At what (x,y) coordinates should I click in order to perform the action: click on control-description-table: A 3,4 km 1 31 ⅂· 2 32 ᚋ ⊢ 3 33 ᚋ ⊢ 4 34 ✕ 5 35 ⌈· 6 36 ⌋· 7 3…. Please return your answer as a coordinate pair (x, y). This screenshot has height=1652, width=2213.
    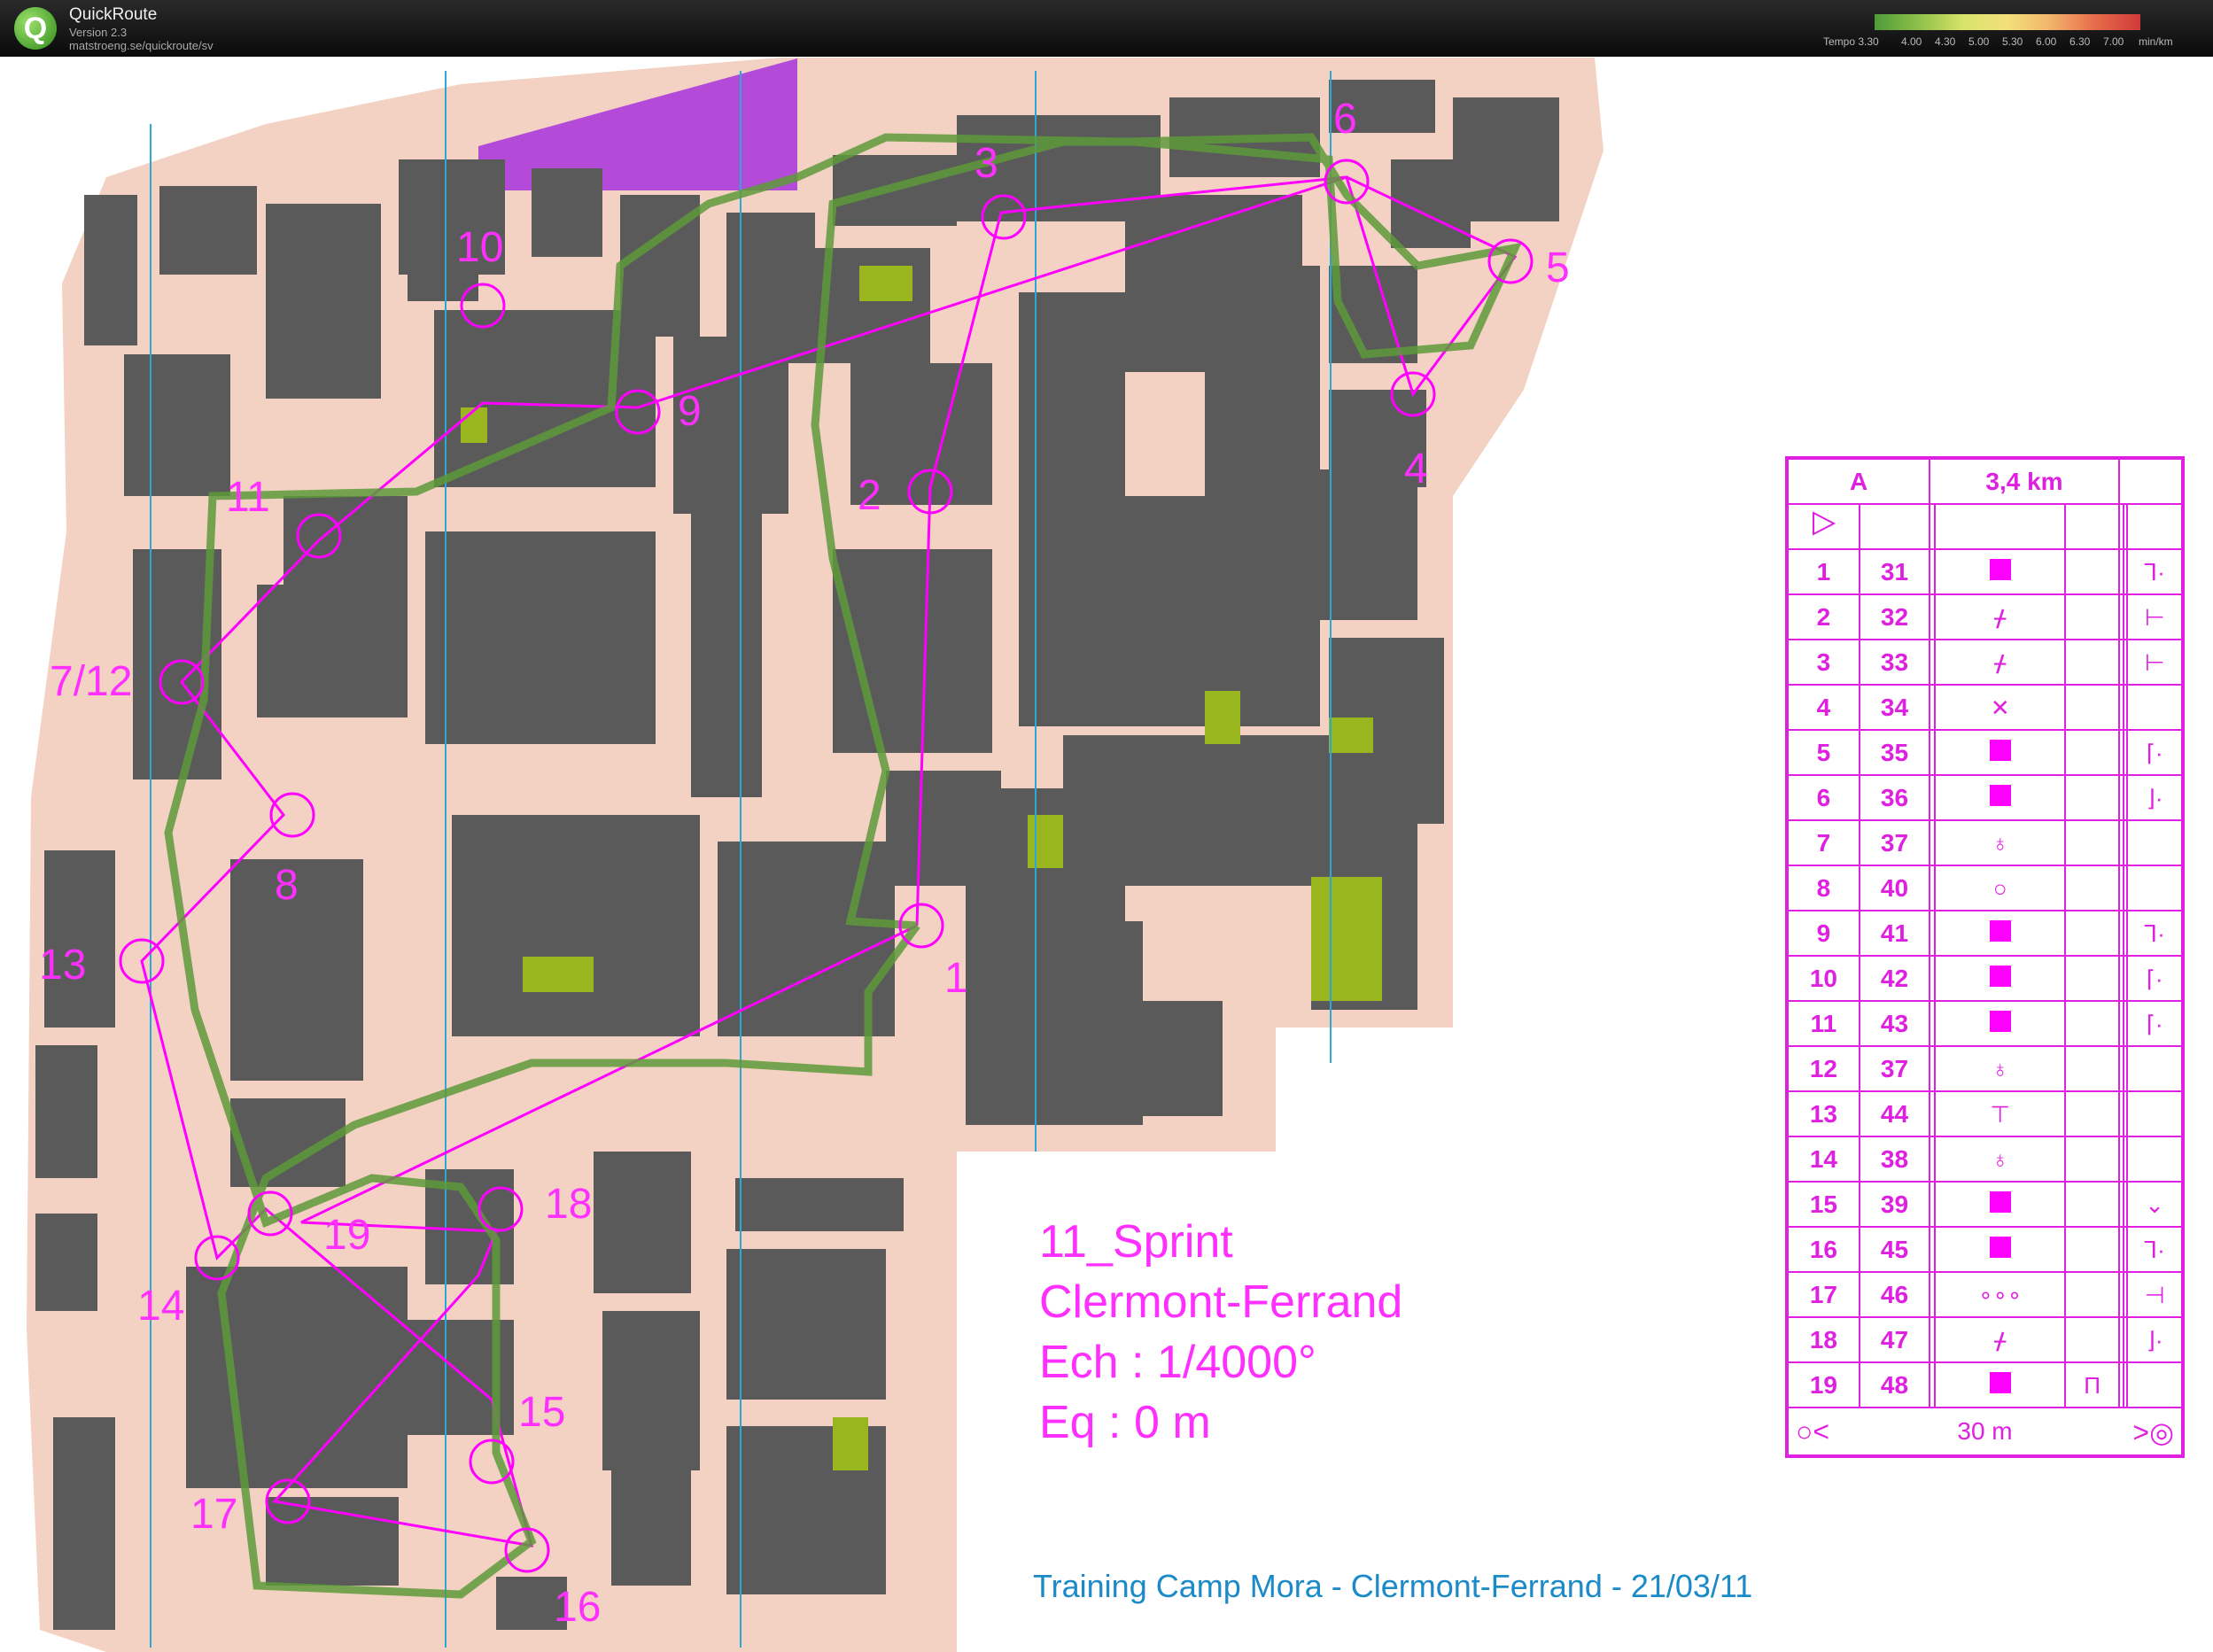
    Looking at the image, I should click on (1985, 957).